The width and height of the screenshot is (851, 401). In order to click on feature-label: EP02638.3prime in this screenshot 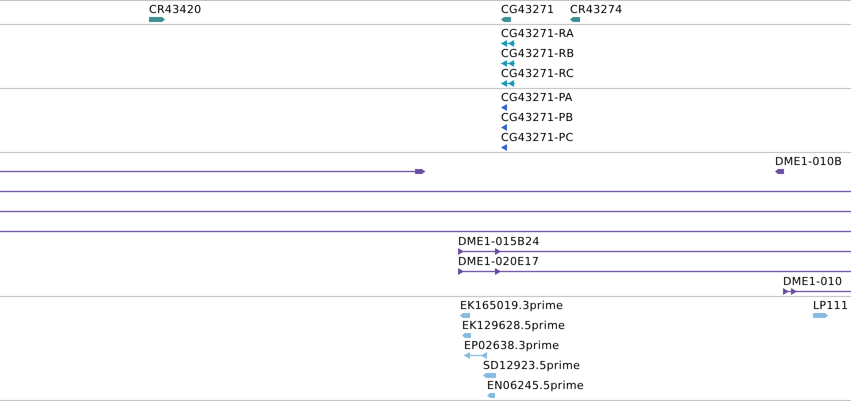, I will do `click(512, 345)`.